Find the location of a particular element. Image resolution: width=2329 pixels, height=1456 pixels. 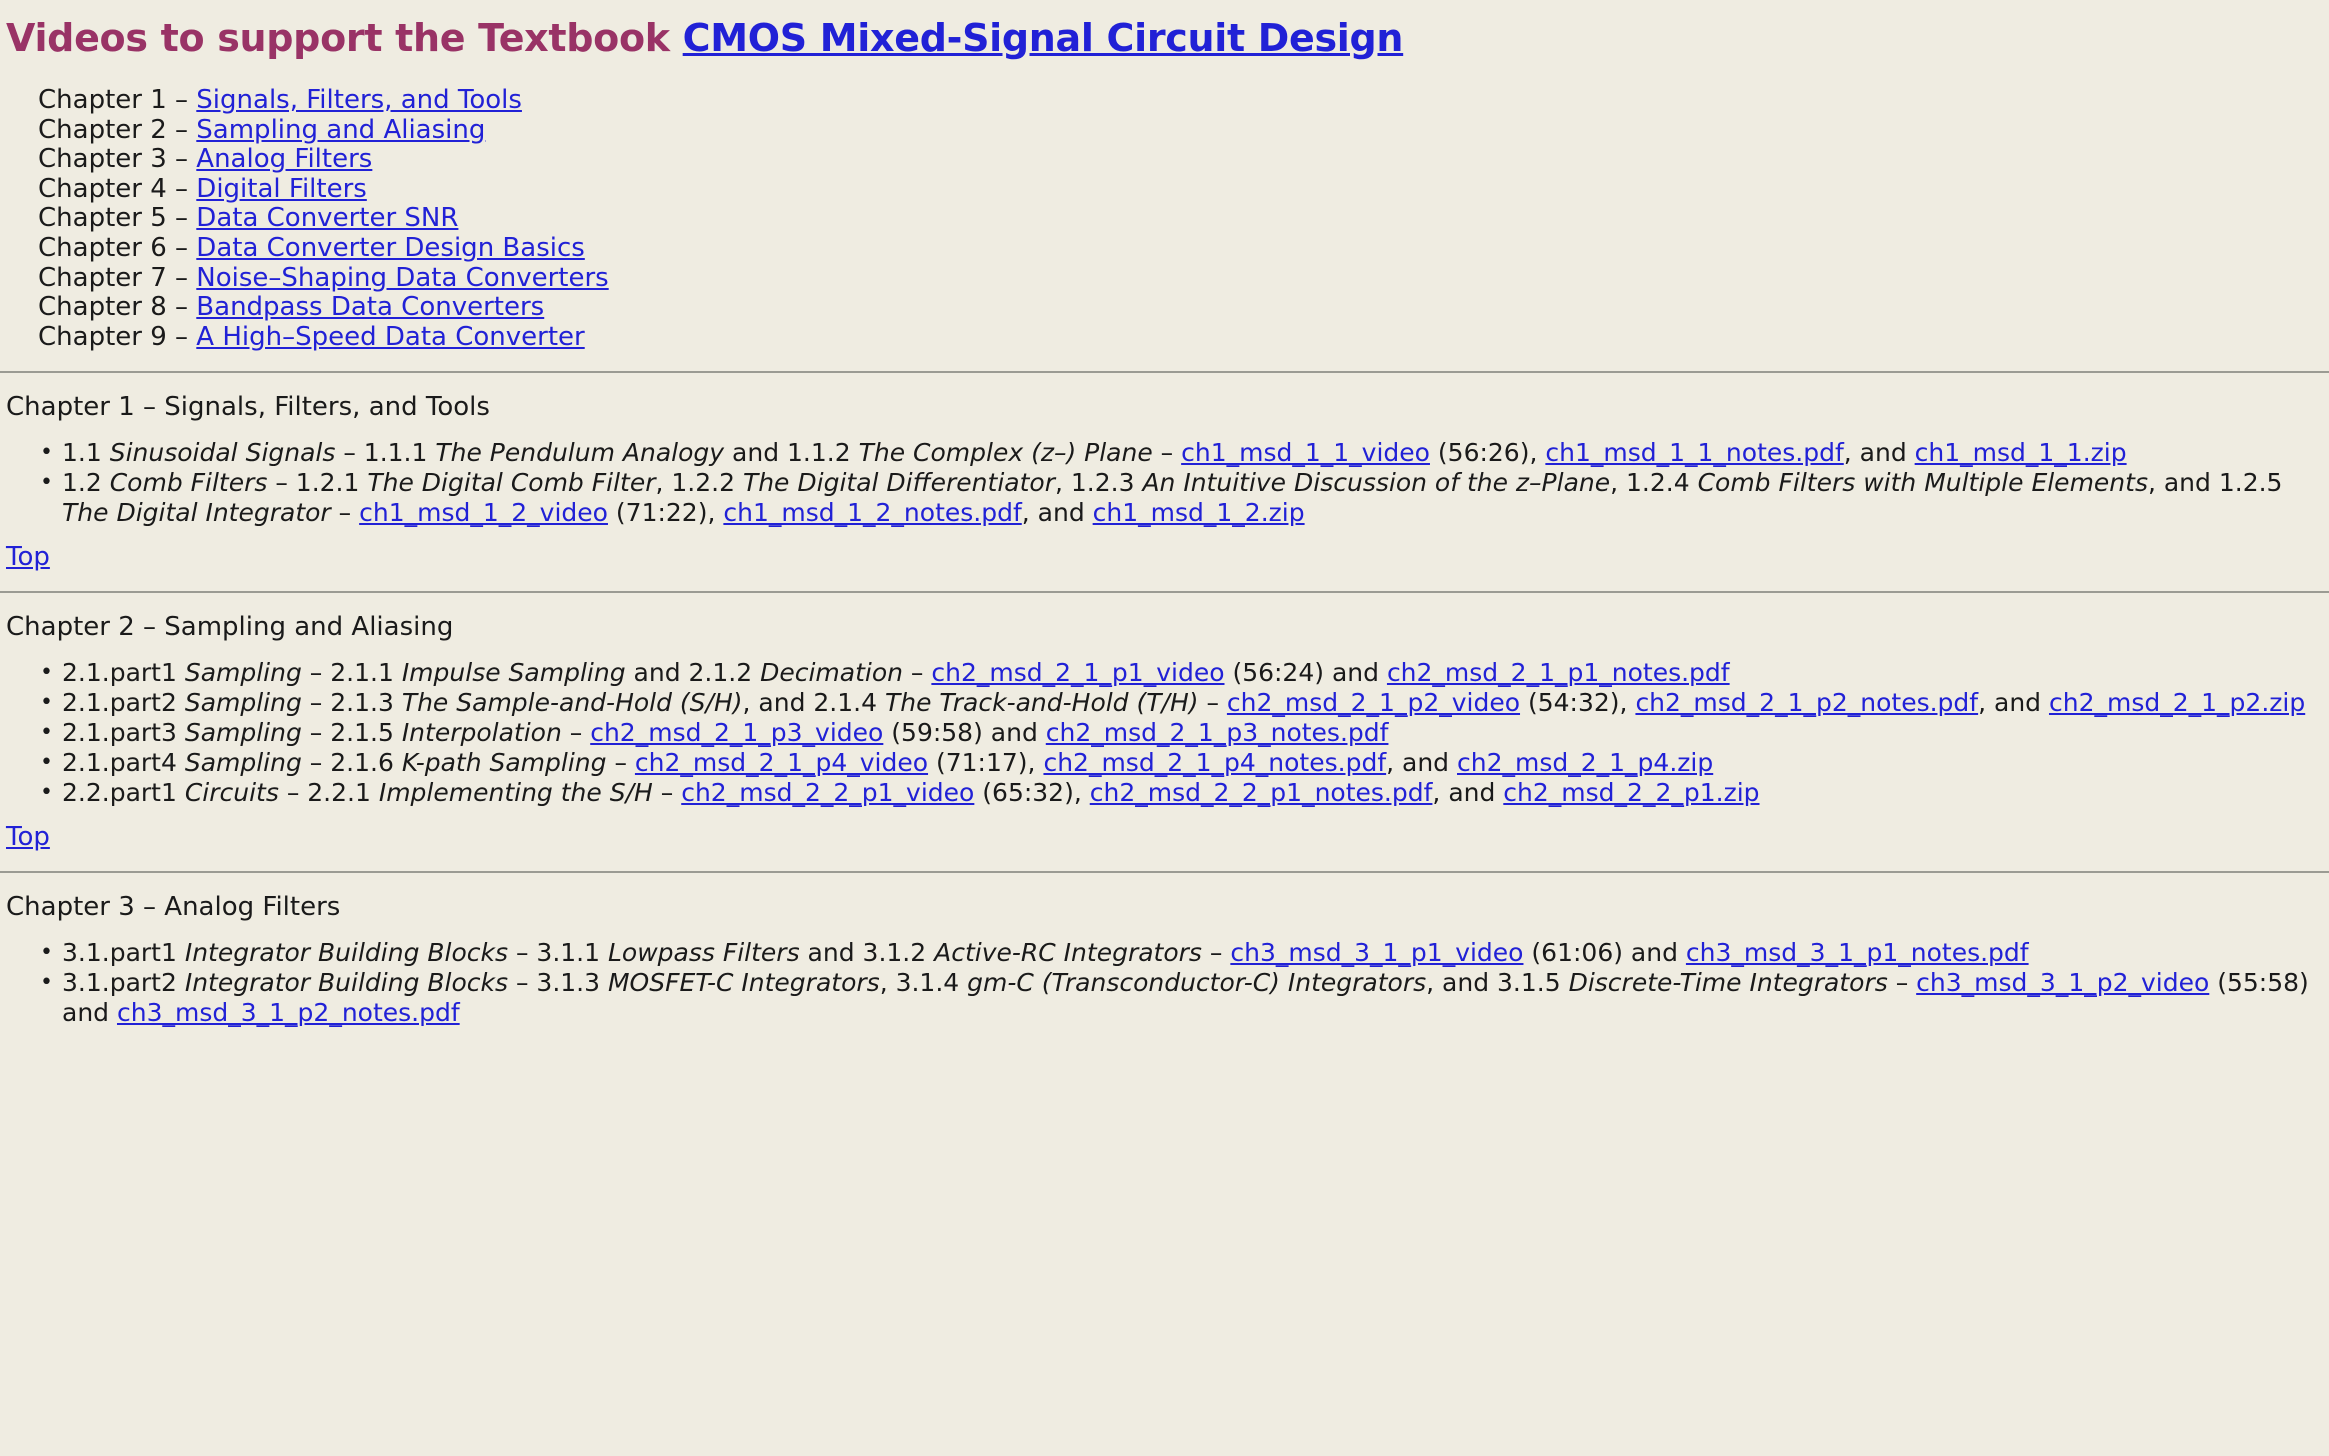

textbook-link: CMOS Mixed-Signal Circuit Design is located at coordinates (1043, 38).